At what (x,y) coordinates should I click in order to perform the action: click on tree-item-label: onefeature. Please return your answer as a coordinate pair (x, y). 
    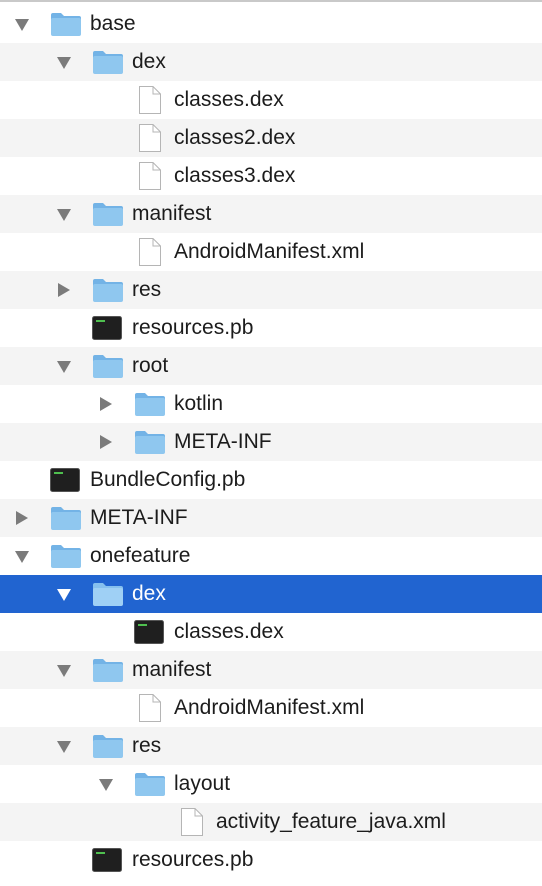
    Looking at the image, I should click on (140, 555).